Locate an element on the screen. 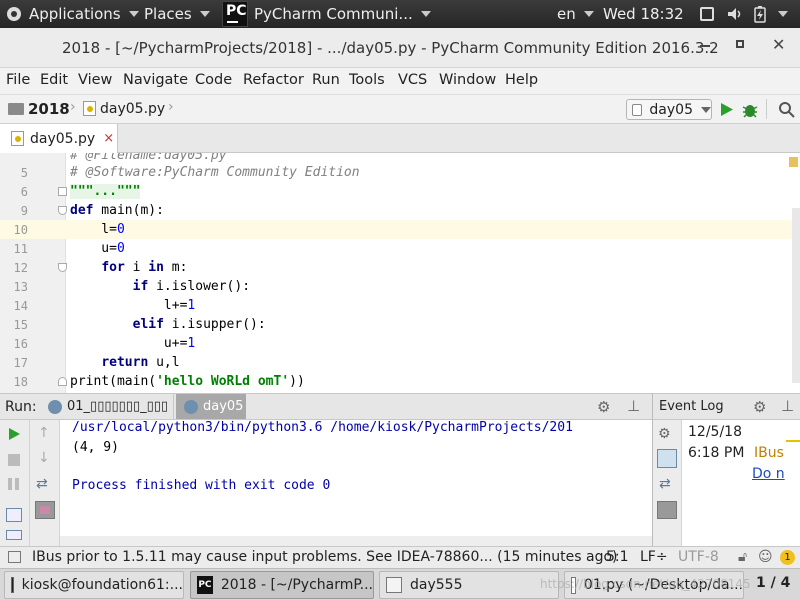 Image resolution: width=800 pixels, height=600 pixels. navigation-bar: 2018 › day05.py › day05 is located at coordinates (400, 109).